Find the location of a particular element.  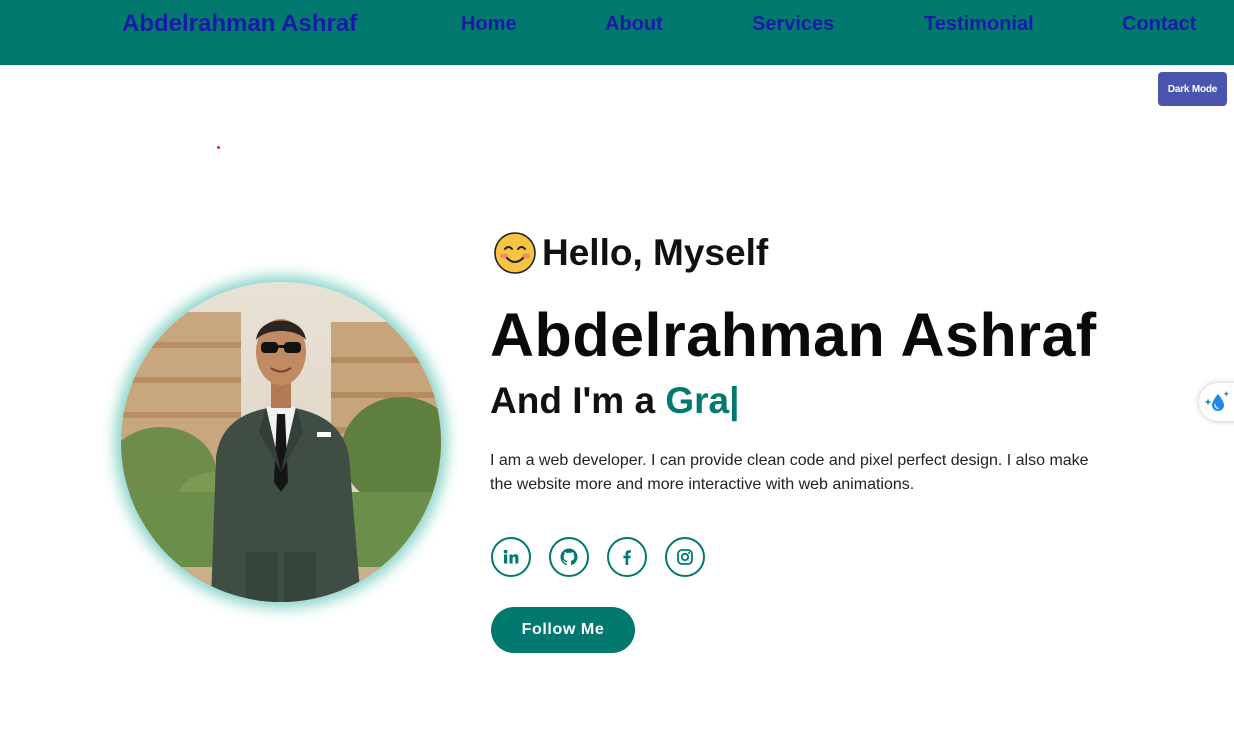

facebook-icon is located at coordinates (627, 557).